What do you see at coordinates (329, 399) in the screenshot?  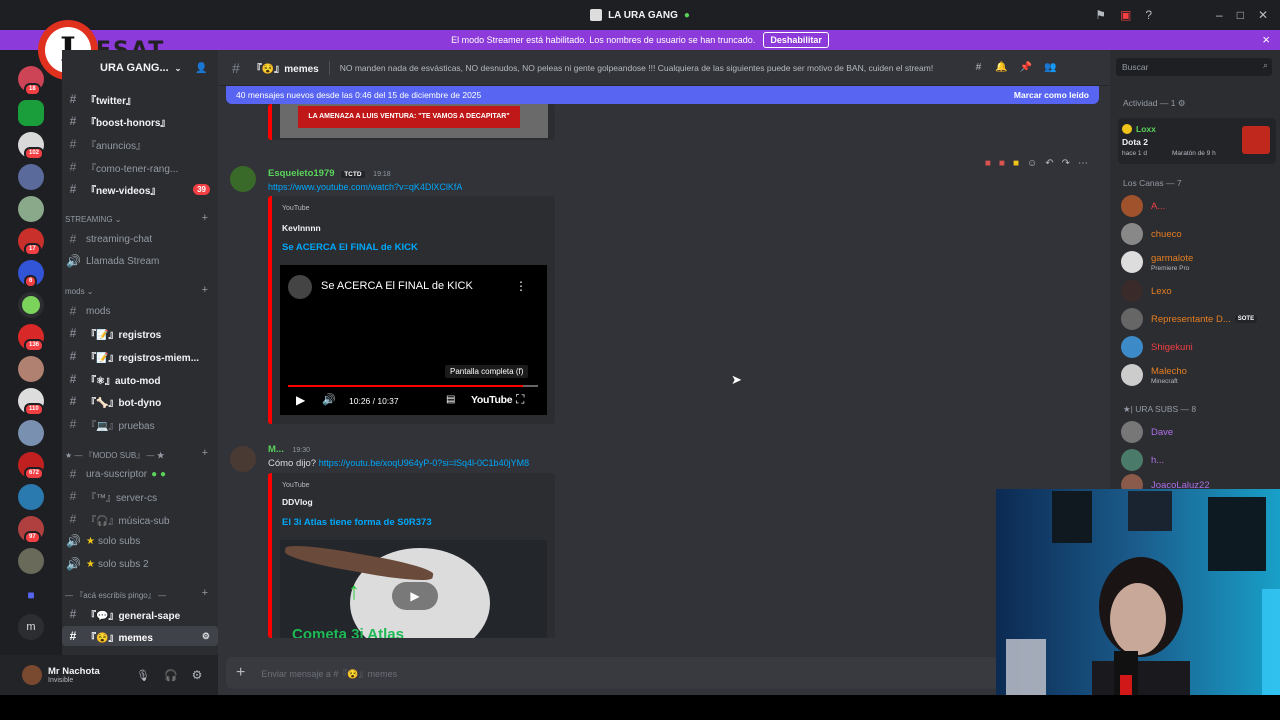 I see `volume-icon: 🔊` at bounding box center [329, 399].